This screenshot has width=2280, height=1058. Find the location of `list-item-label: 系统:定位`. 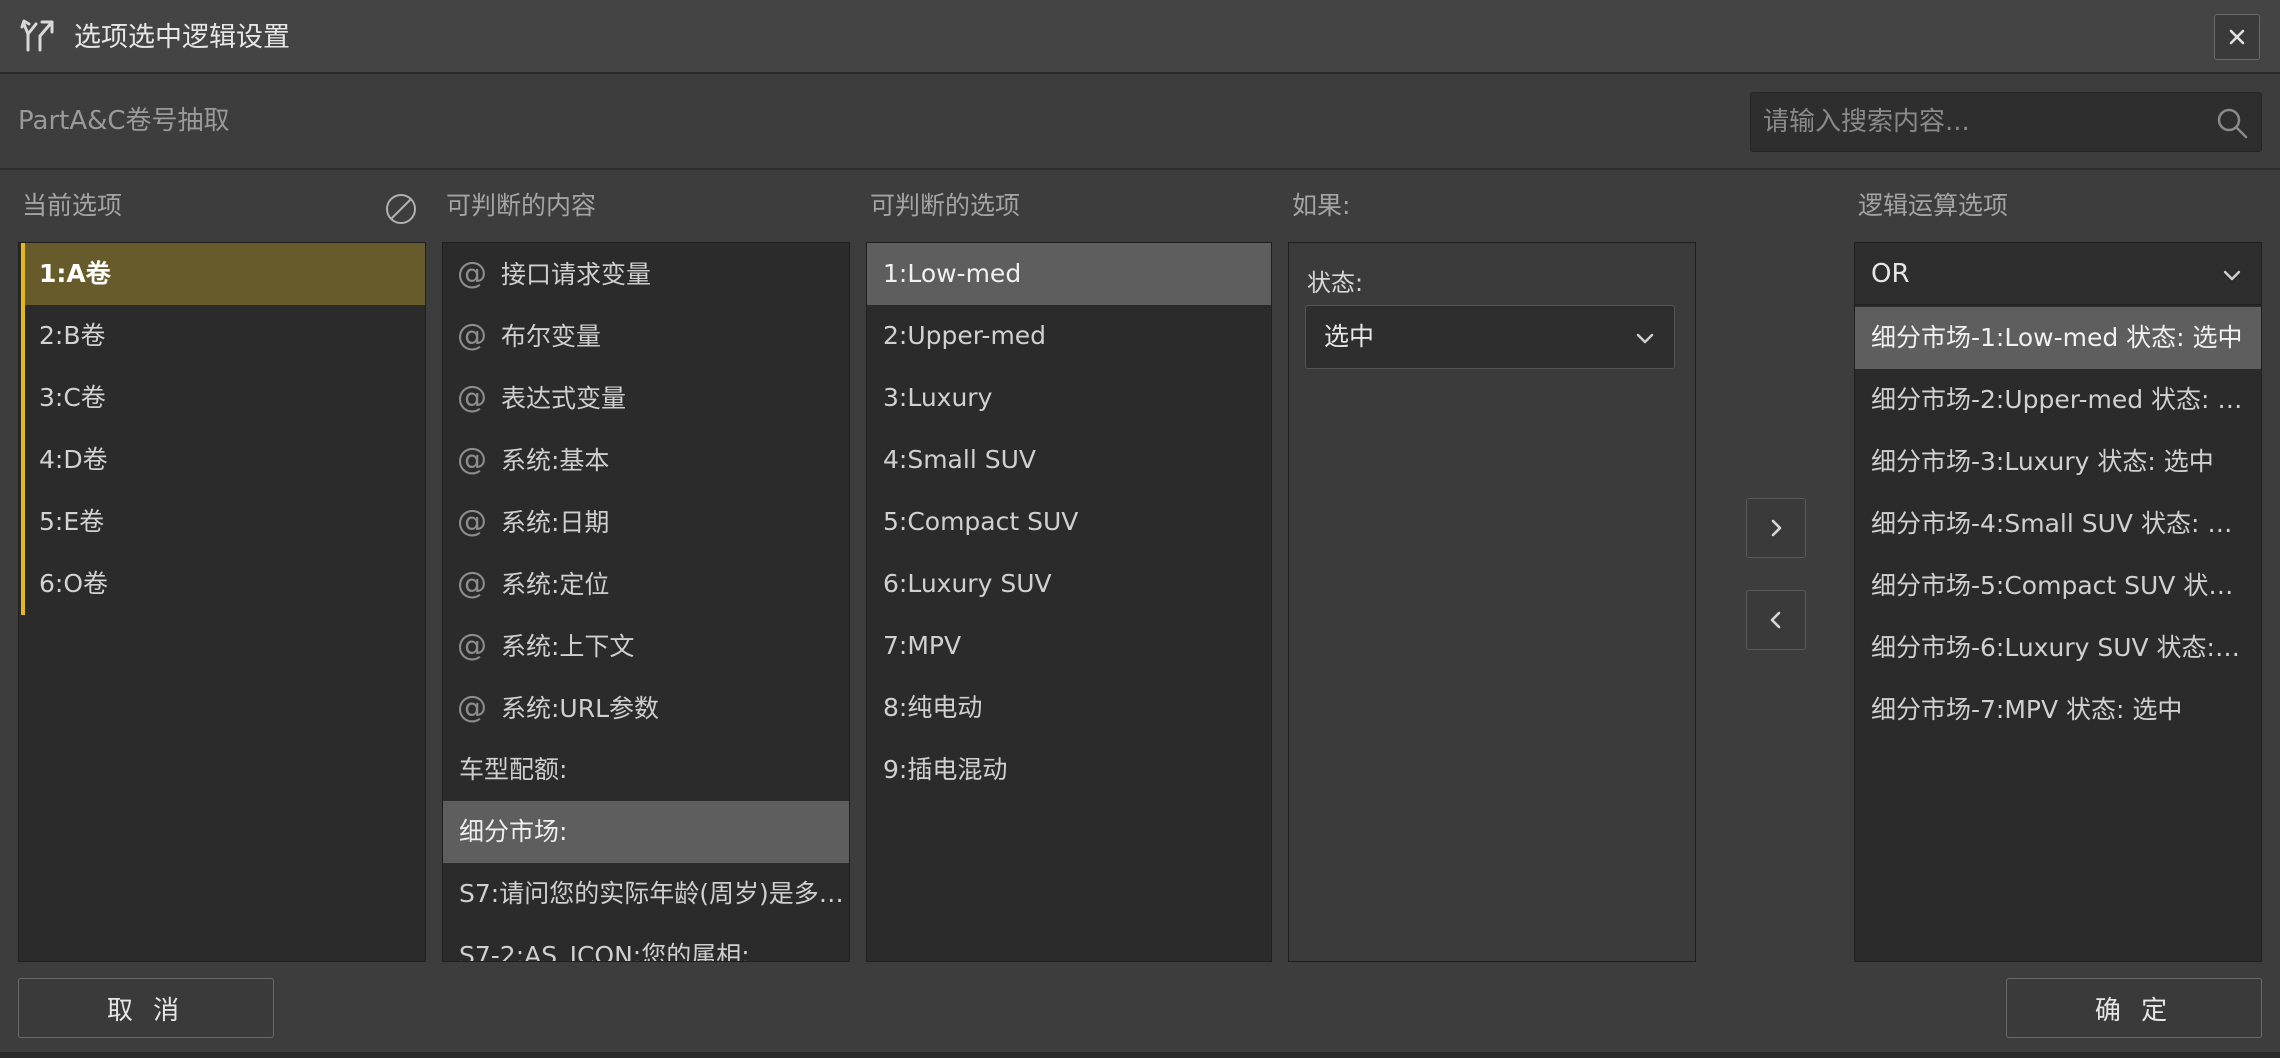

list-item-label: 系统:定位 is located at coordinates (555, 584).